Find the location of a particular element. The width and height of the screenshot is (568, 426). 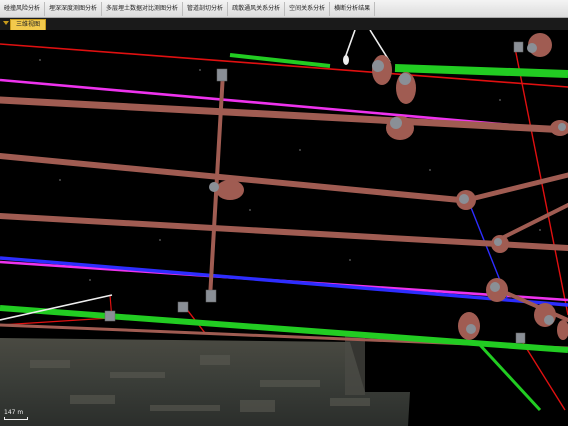

scale-bar is located at coordinates (16, 418).